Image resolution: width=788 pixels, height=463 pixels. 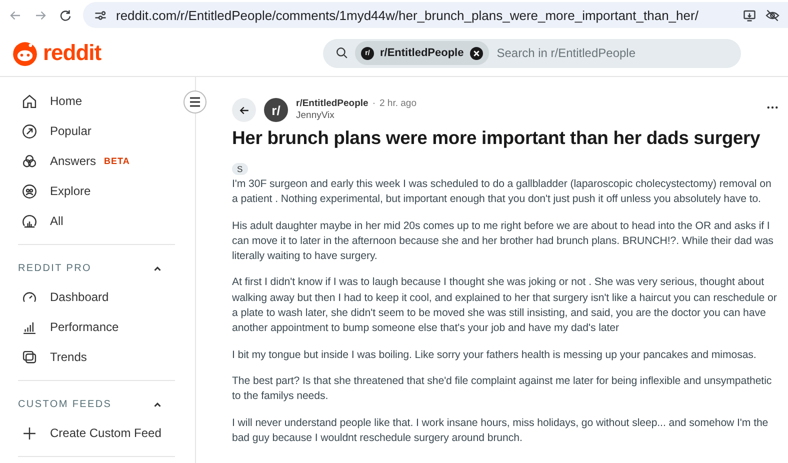 What do you see at coordinates (503, 241) in the screenshot?
I see `post-paragraph: His adult daughter maybe in her mid 20s comes up to me right before we are about to head into the OR and asks if I can move it to later in the afternoon because she and her brother had brunch plans. BRUNCH!?. While their dad was literally waiting to have surgery.` at bounding box center [503, 241].